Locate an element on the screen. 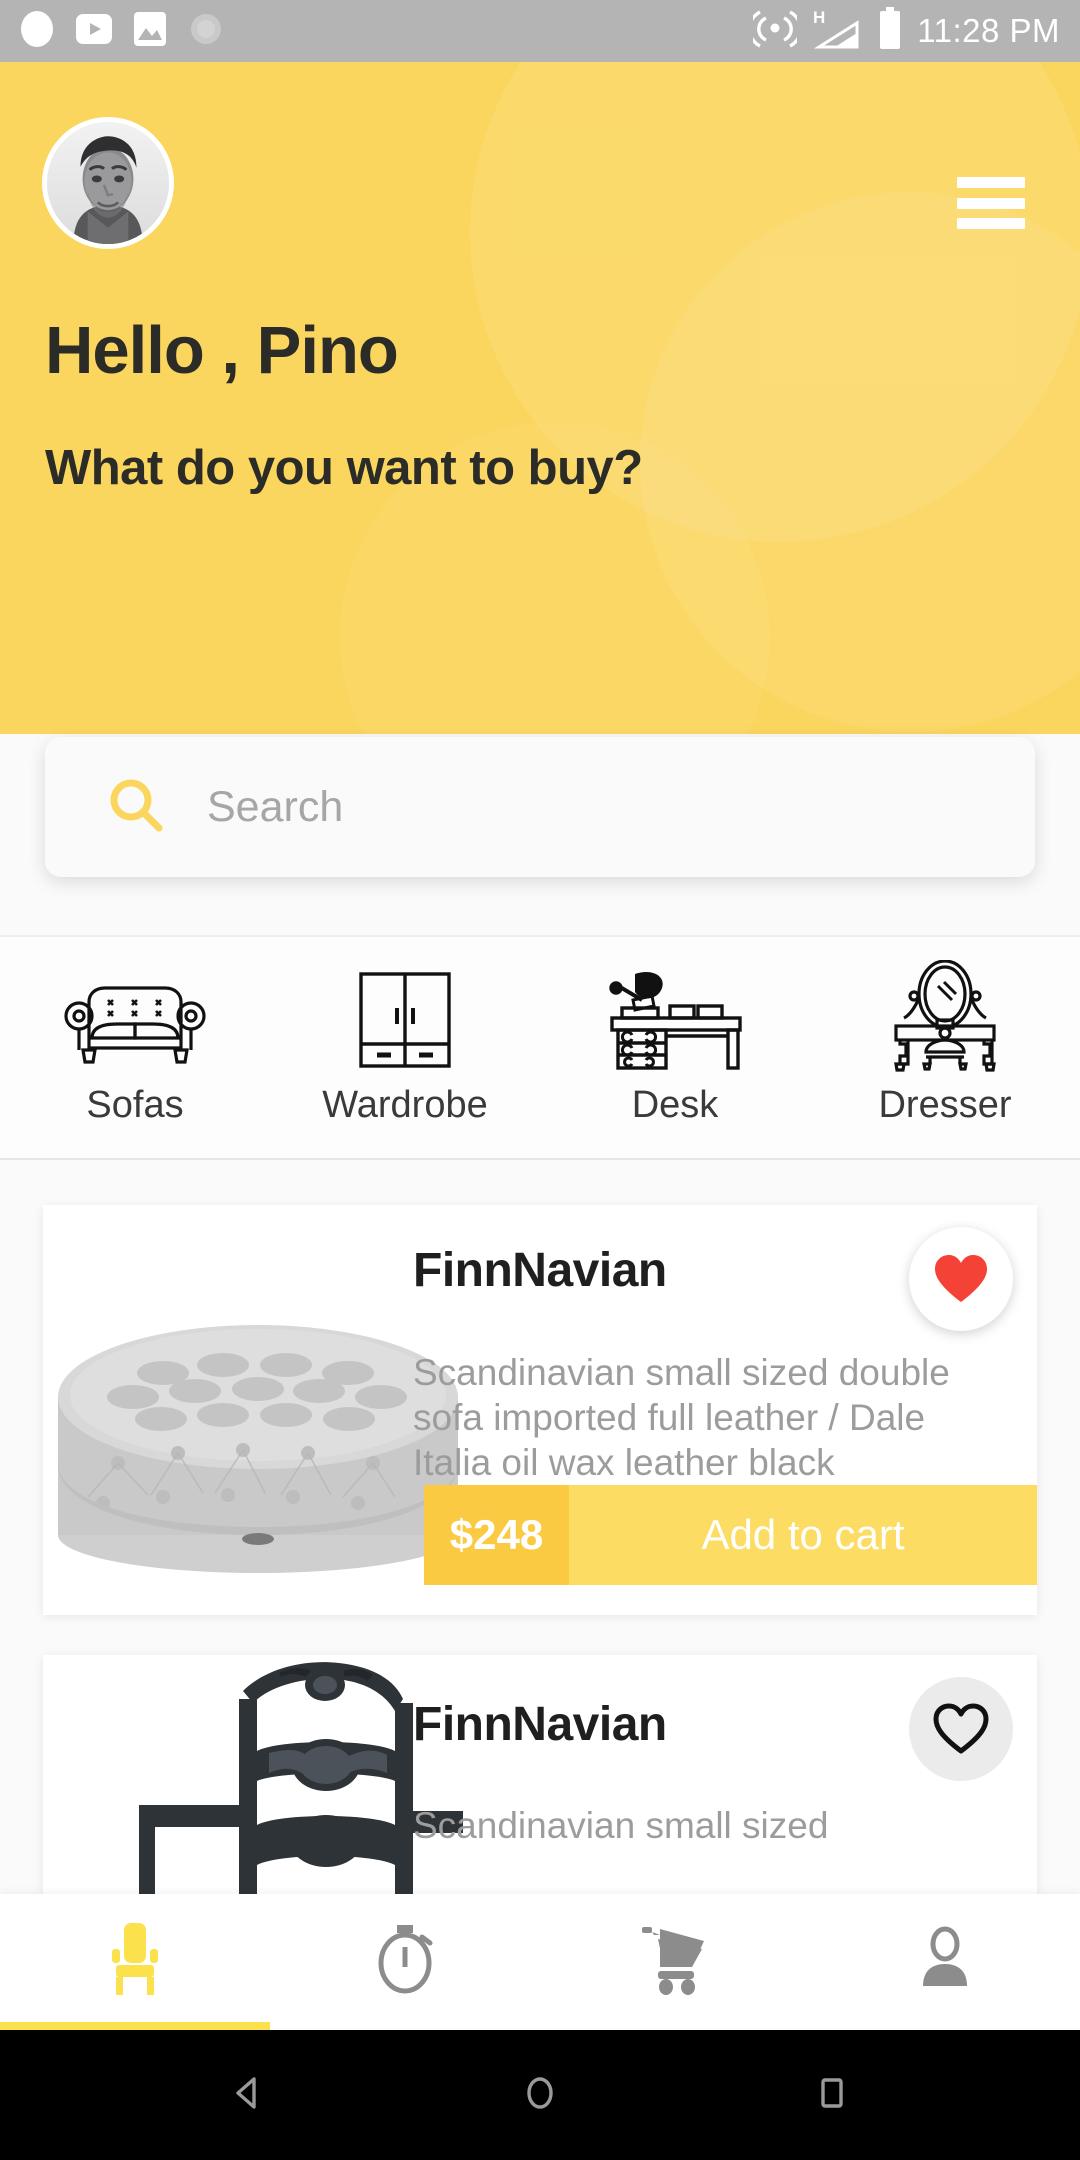 The height and width of the screenshot is (2160, 1080). svg-text: H is located at coordinates (819, 17).